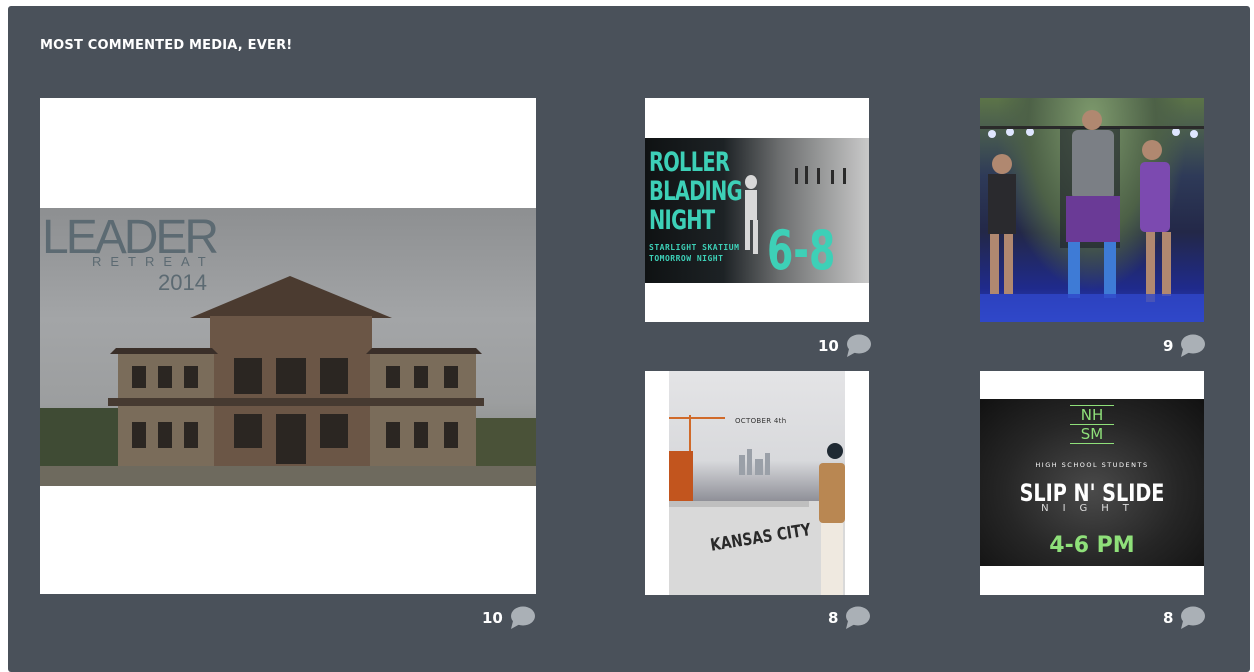 The width and height of the screenshot is (1254, 672). What do you see at coordinates (682, 220) in the screenshot?
I see `roller-line-3: NIGHT` at bounding box center [682, 220].